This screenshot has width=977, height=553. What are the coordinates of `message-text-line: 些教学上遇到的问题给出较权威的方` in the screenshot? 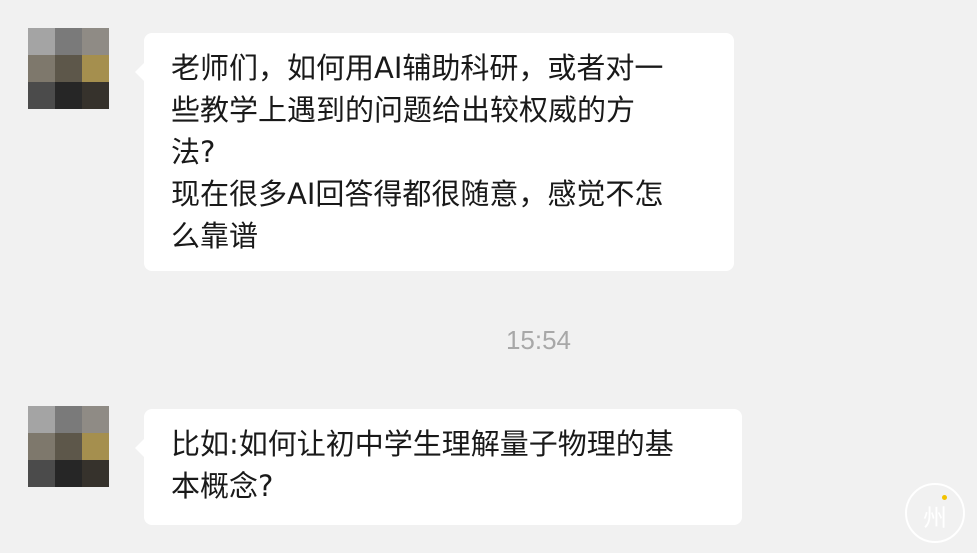 It's located at (403, 110).